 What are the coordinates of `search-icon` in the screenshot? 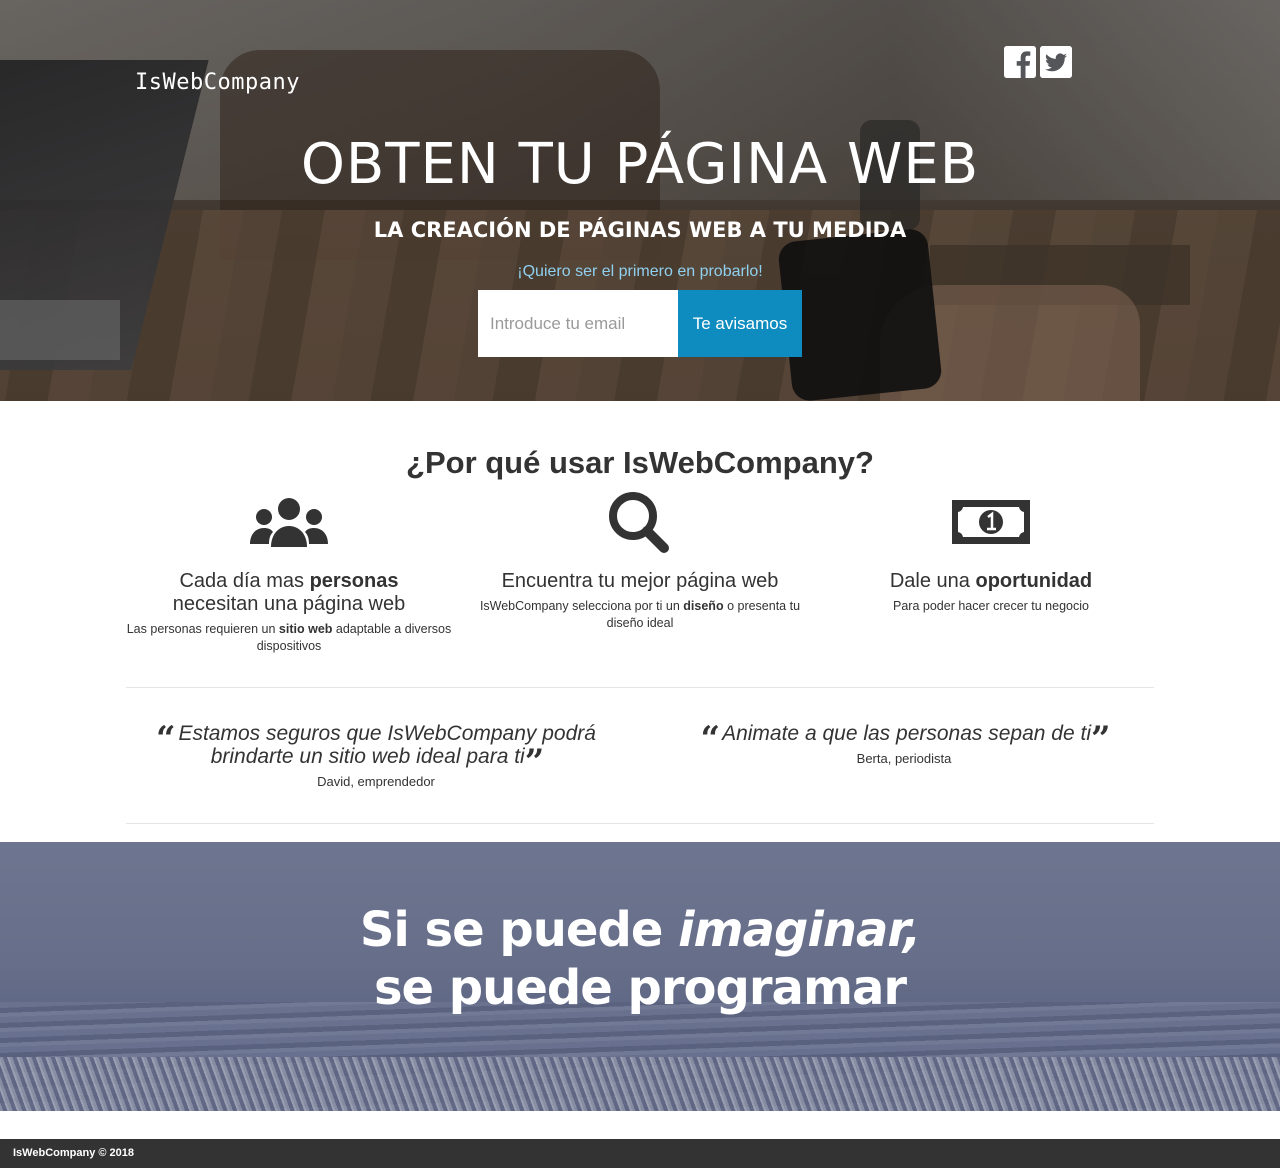 It's located at (640, 522).